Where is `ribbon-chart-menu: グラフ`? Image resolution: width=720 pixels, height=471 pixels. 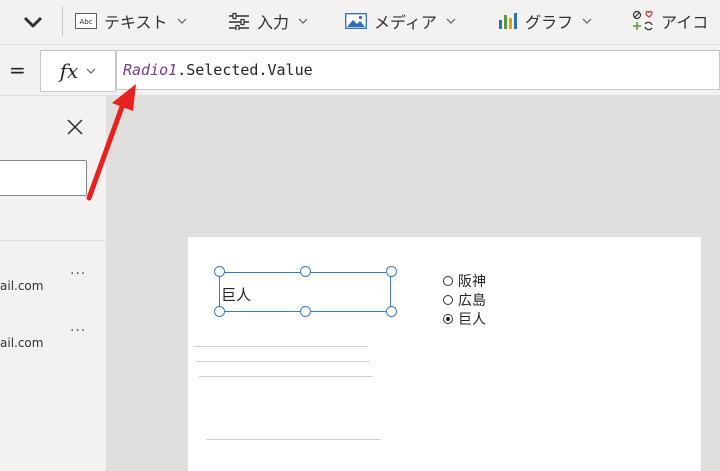
ribbon-chart-menu: グラフ is located at coordinates (545, 21).